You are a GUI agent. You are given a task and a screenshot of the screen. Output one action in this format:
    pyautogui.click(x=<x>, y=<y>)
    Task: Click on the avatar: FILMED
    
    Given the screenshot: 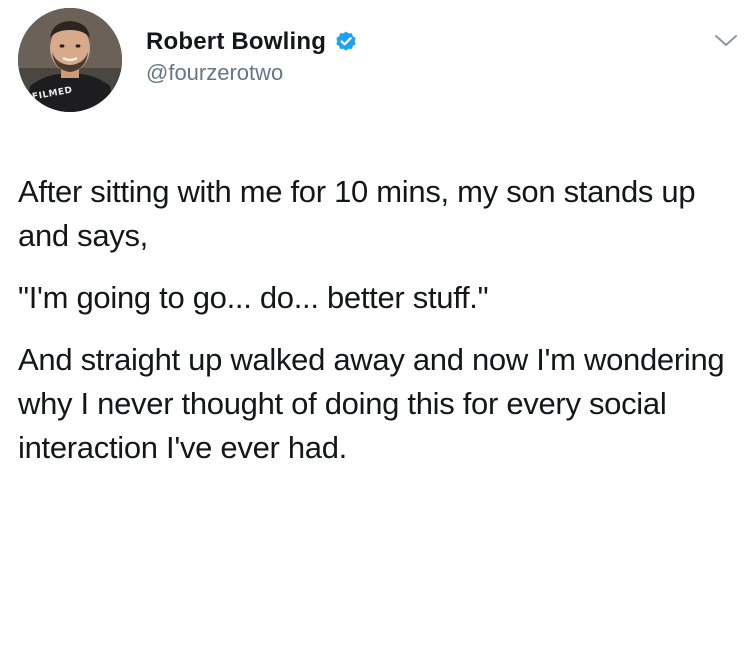 What is the action you would take?
    pyautogui.click(x=70, y=60)
    